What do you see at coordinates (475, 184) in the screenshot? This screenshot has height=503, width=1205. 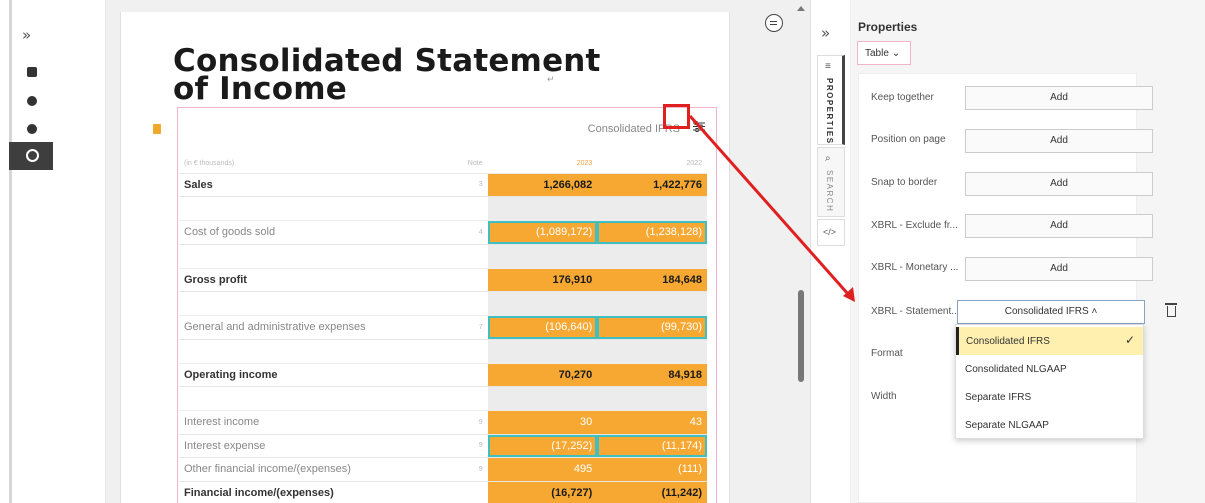 I see `row-note: 3` at bounding box center [475, 184].